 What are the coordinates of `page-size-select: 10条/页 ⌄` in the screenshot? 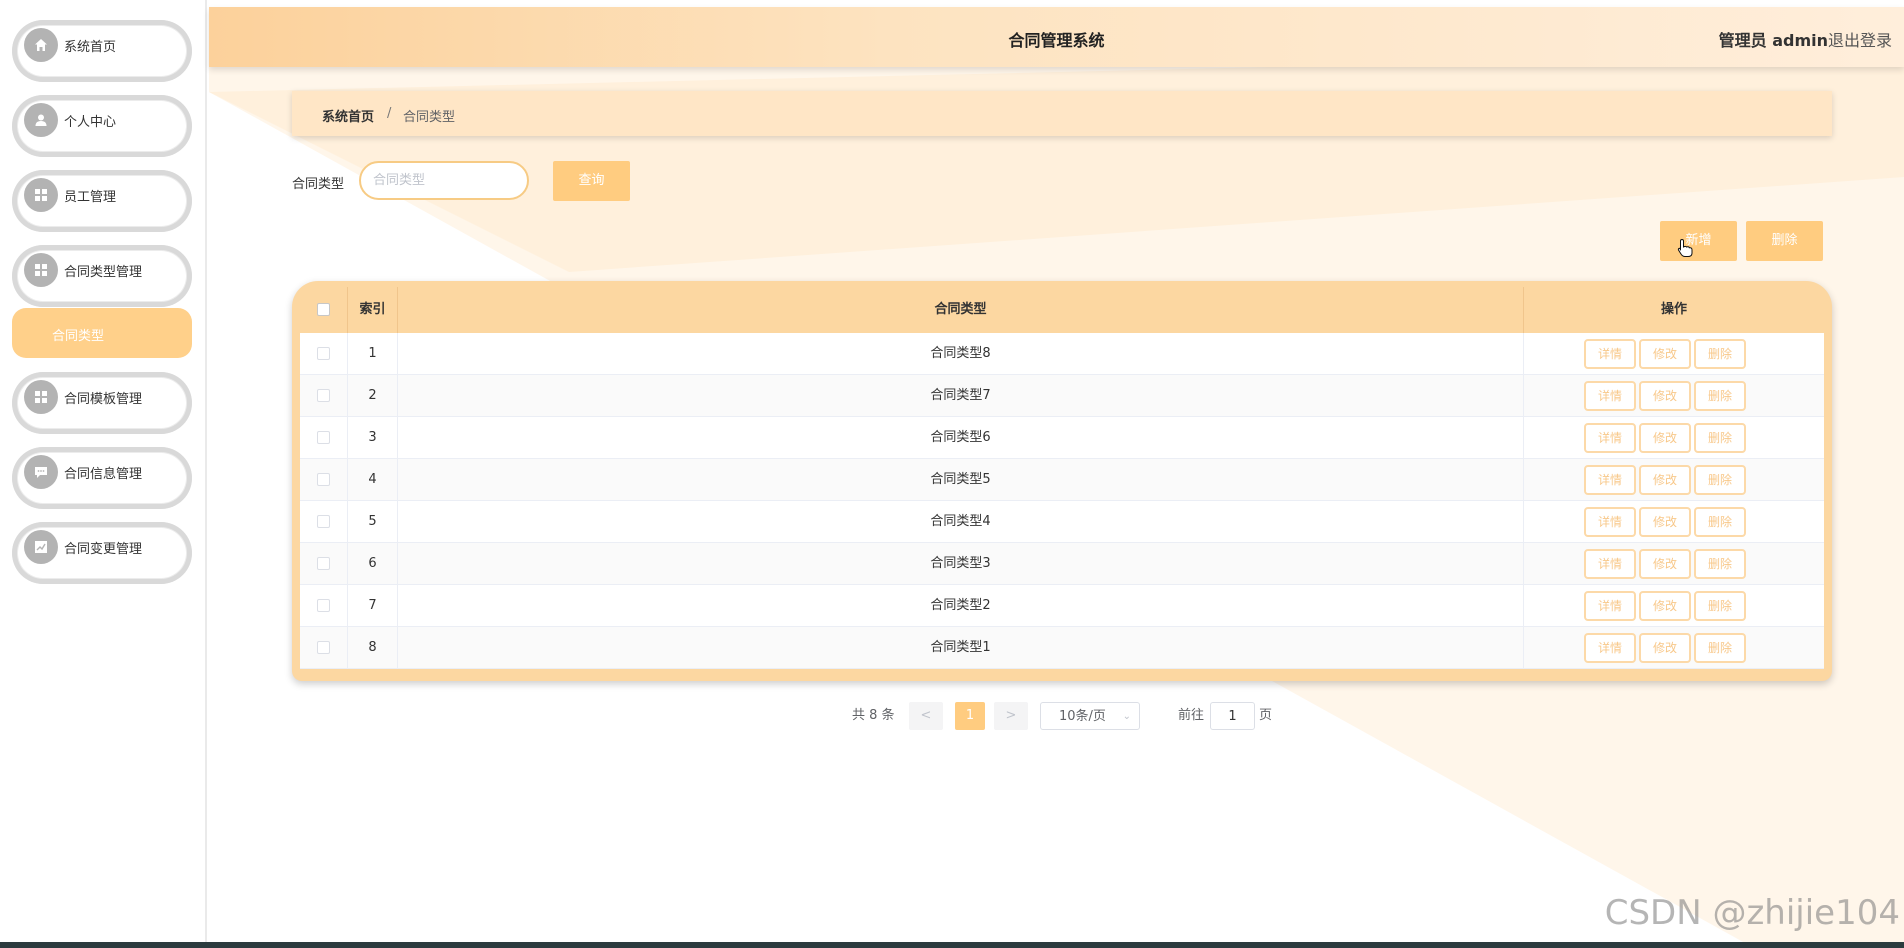 It's located at (1090, 716).